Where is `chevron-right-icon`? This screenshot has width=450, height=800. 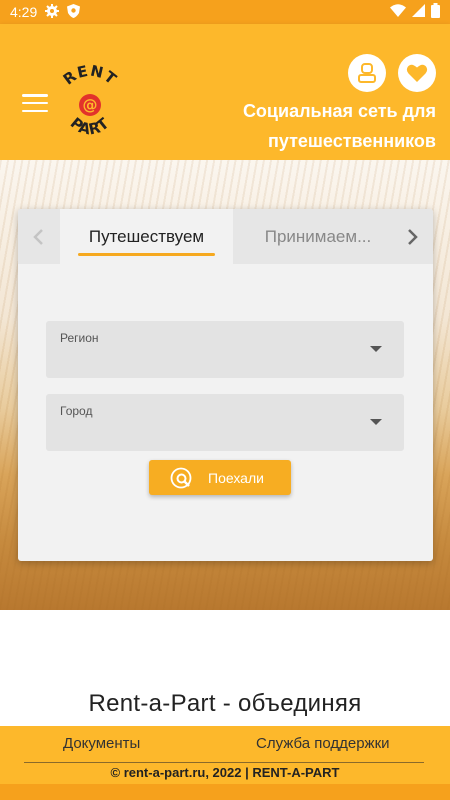 chevron-right-icon is located at coordinates (413, 236).